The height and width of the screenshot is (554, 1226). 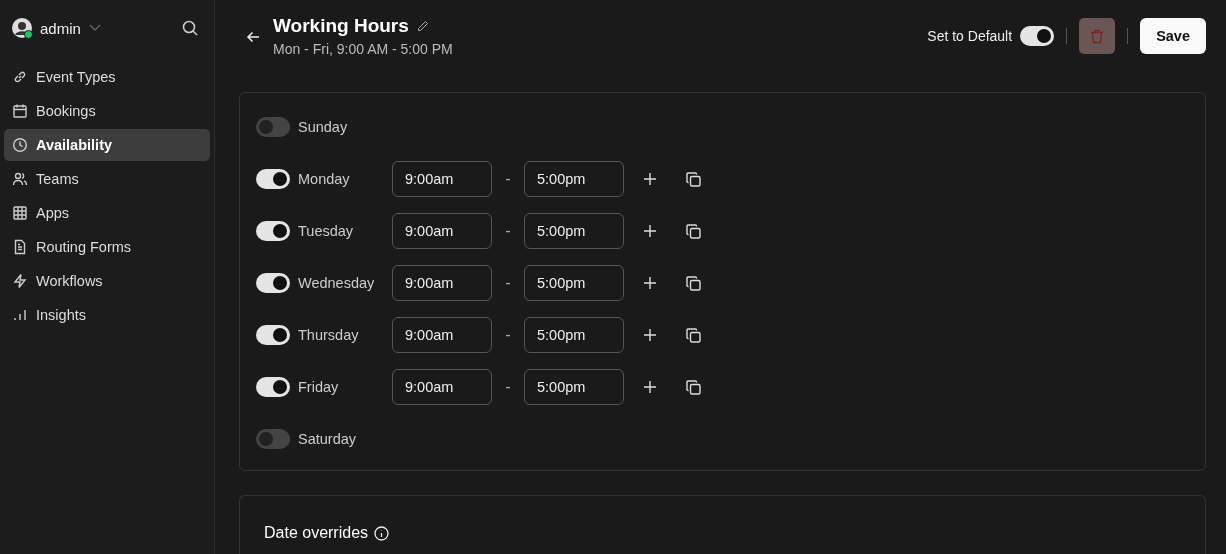 I want to click on link-icon, so click(x=20, y=77).